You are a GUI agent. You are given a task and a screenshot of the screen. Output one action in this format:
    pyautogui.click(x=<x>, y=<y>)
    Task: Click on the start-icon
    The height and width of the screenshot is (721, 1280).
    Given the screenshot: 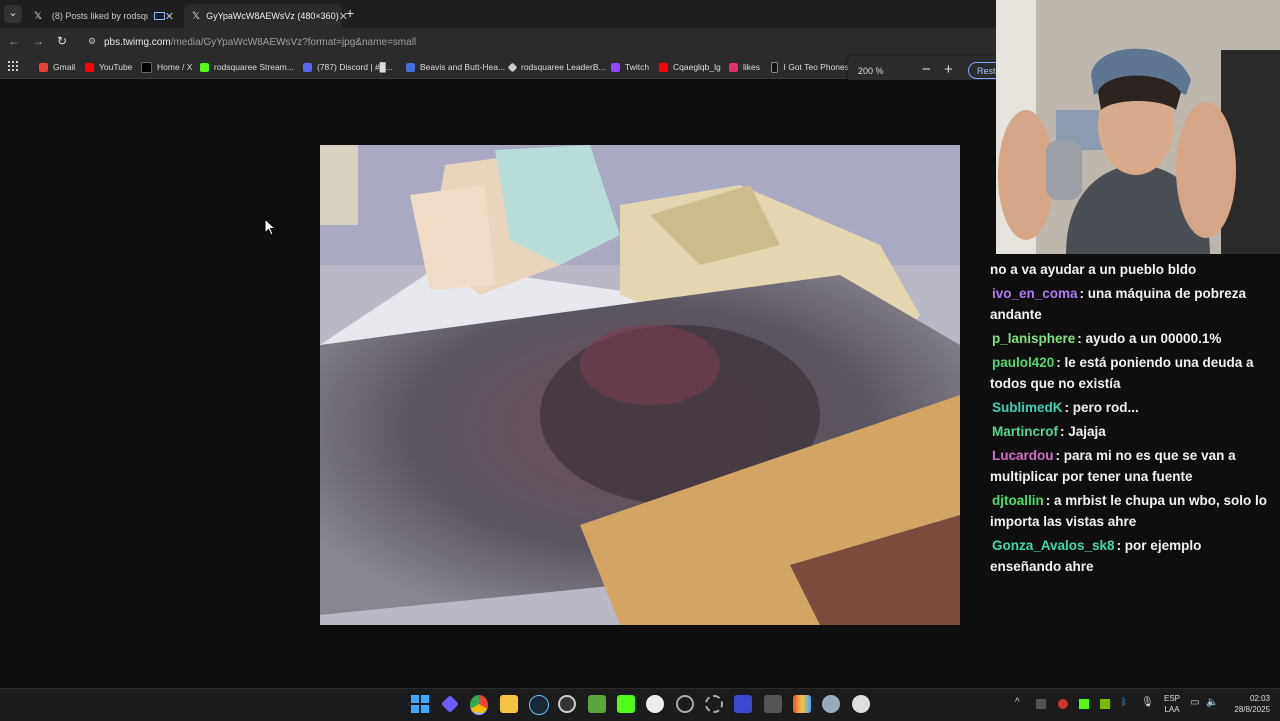 What is the action you would take?
    pyautogui.click(x=420, y=704)
    